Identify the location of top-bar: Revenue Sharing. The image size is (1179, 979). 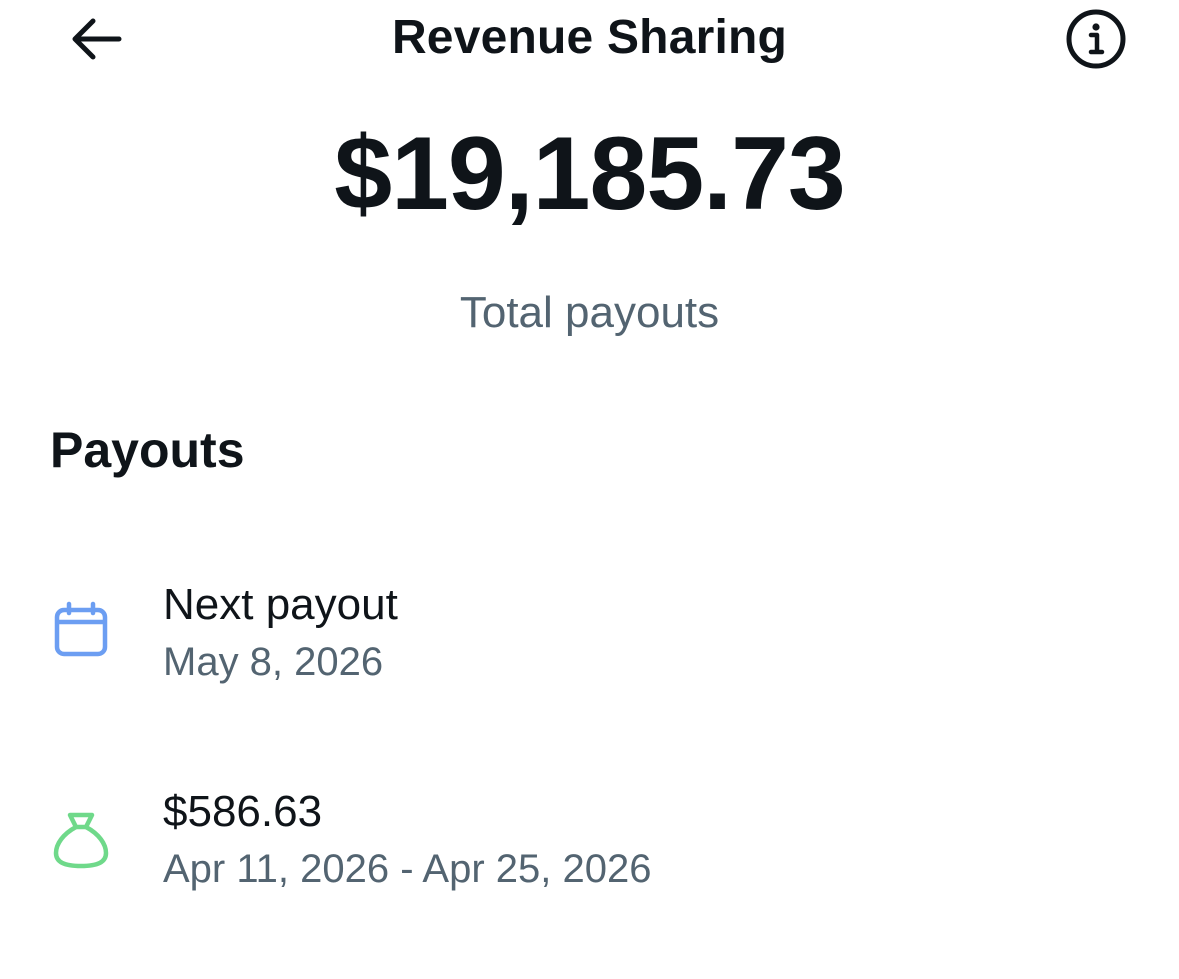
(589, 40).